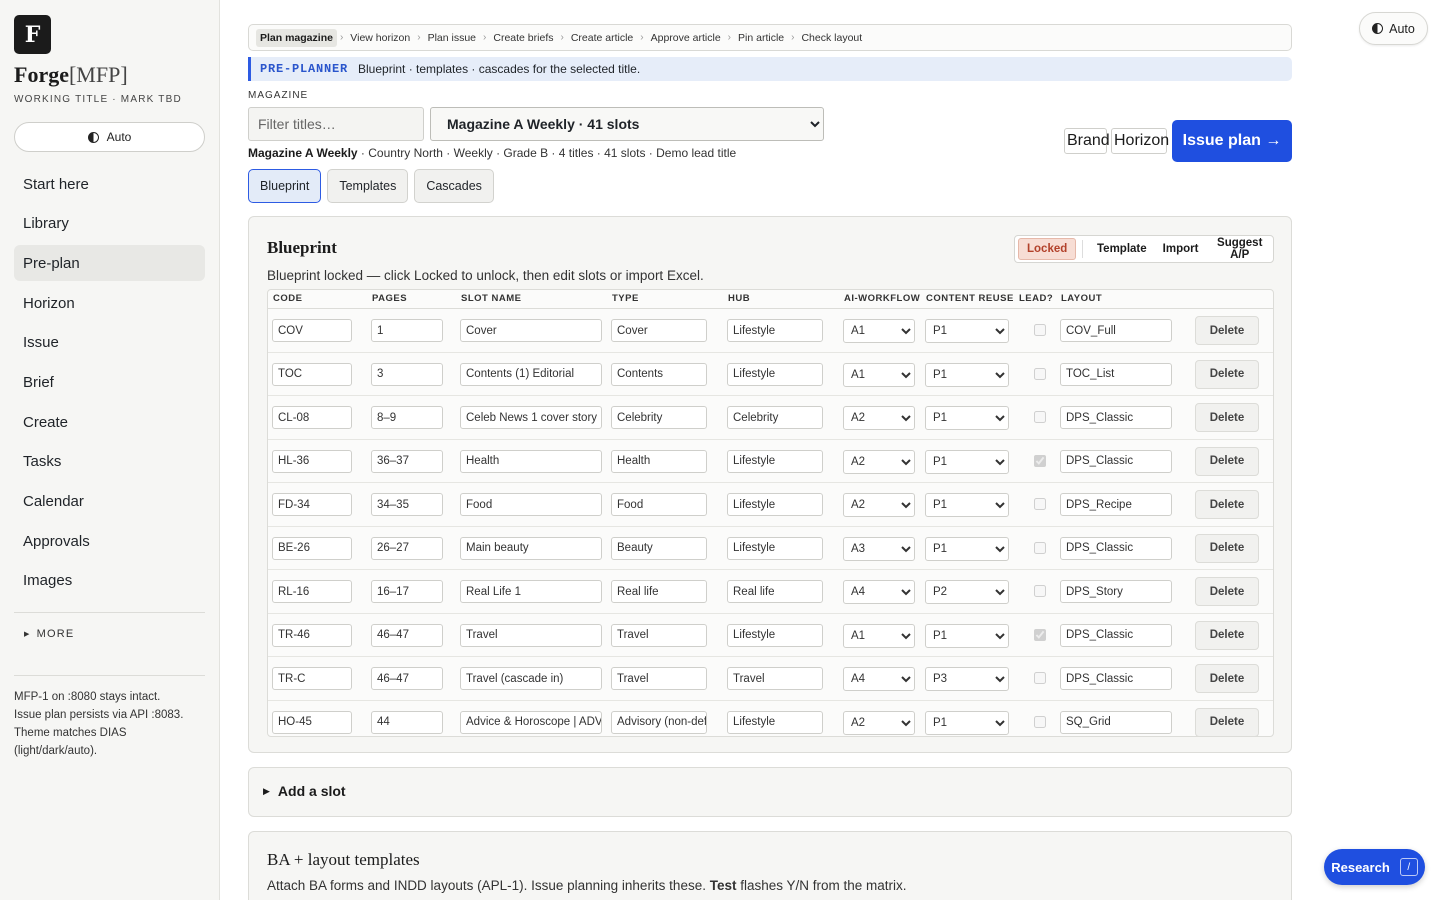 The image size is (1440, 900). I want to click on sidebar-item-issue: Issue, so click(109, 343).